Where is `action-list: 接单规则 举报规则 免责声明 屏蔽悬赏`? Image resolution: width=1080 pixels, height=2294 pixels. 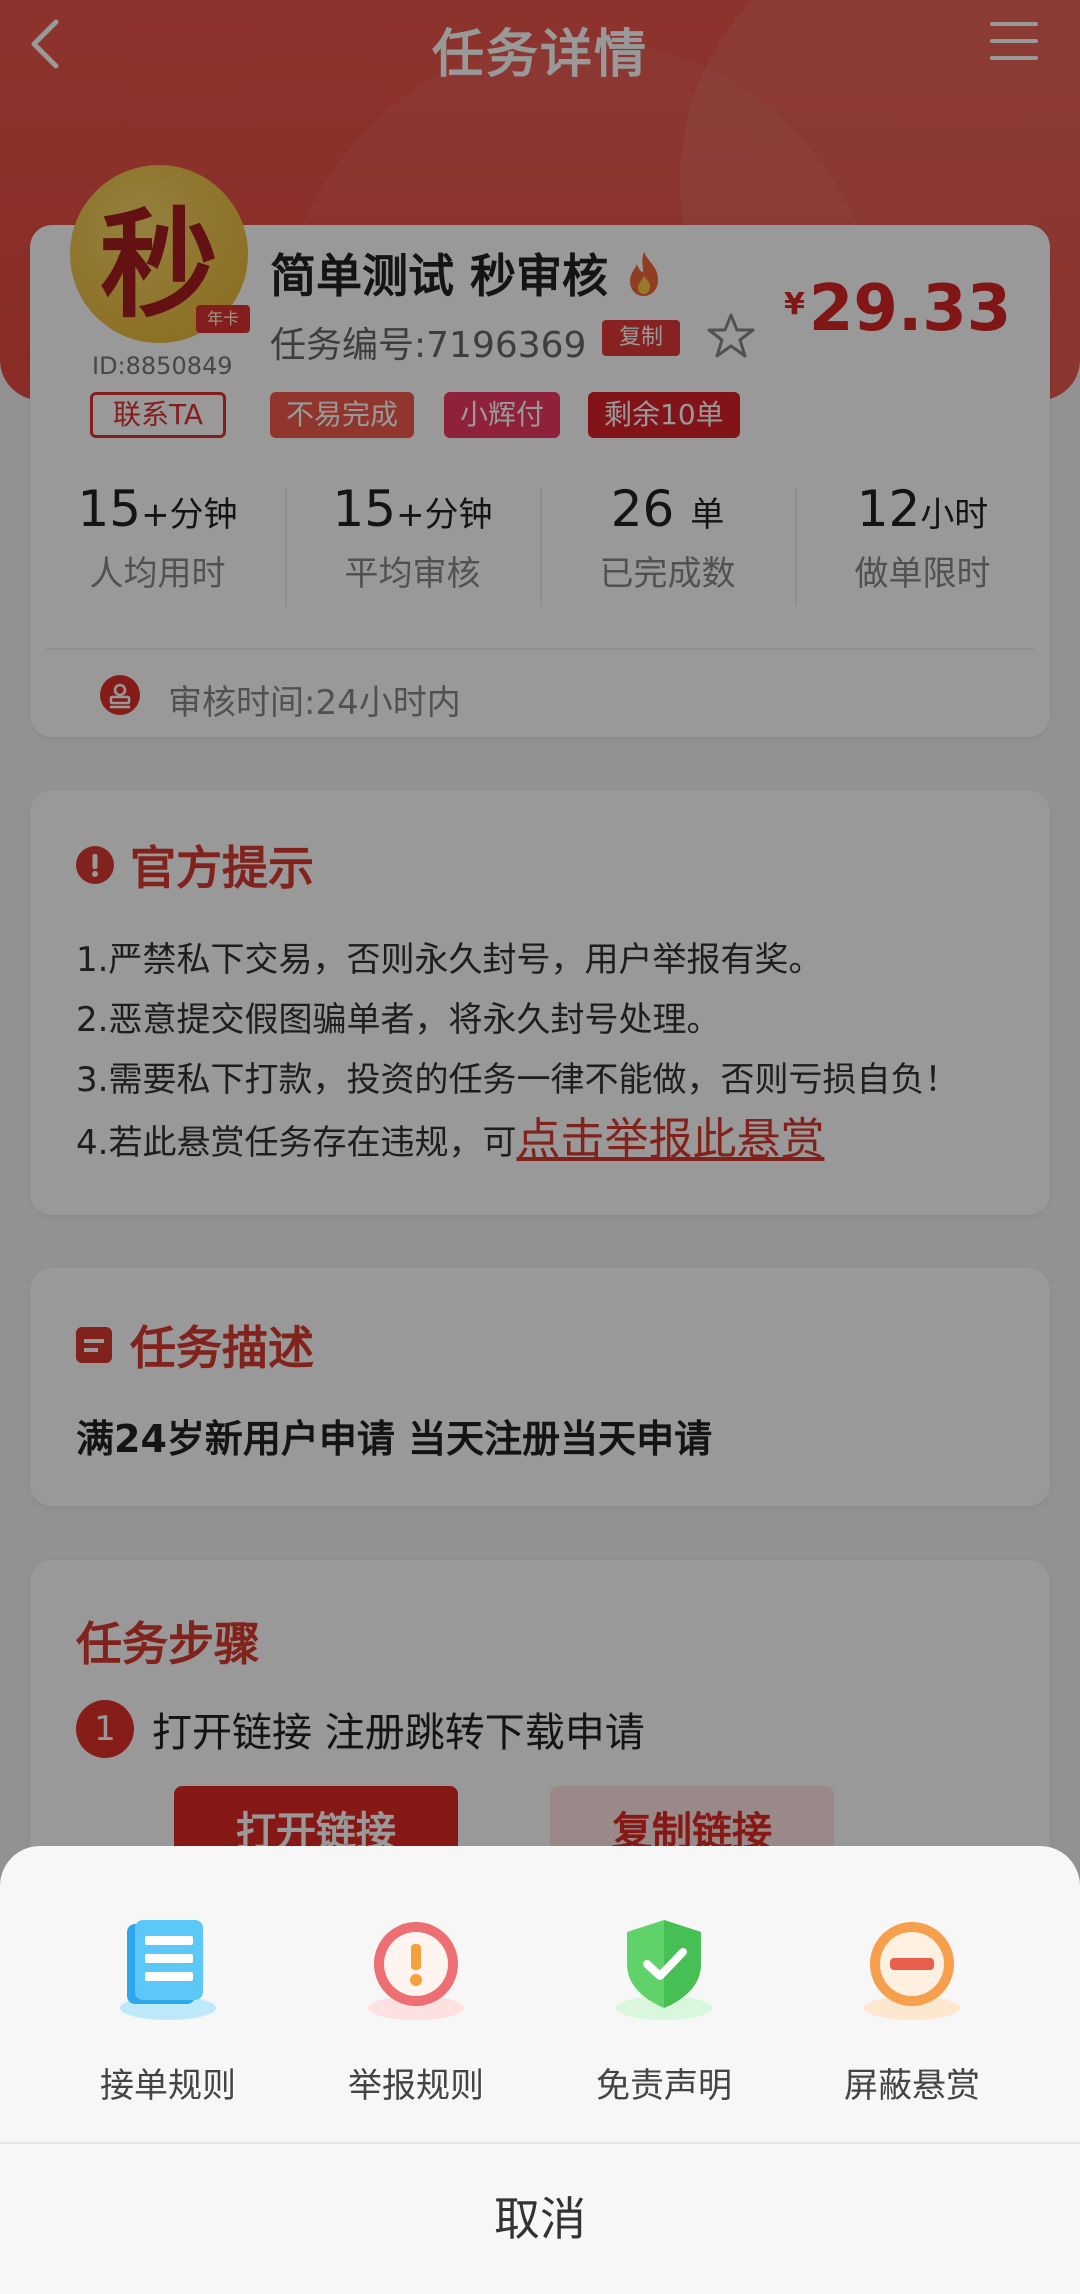
action-list: 接单规则 举报规则 免责声明 屏蔽悬赏 is located at coordinates (540, 2011).